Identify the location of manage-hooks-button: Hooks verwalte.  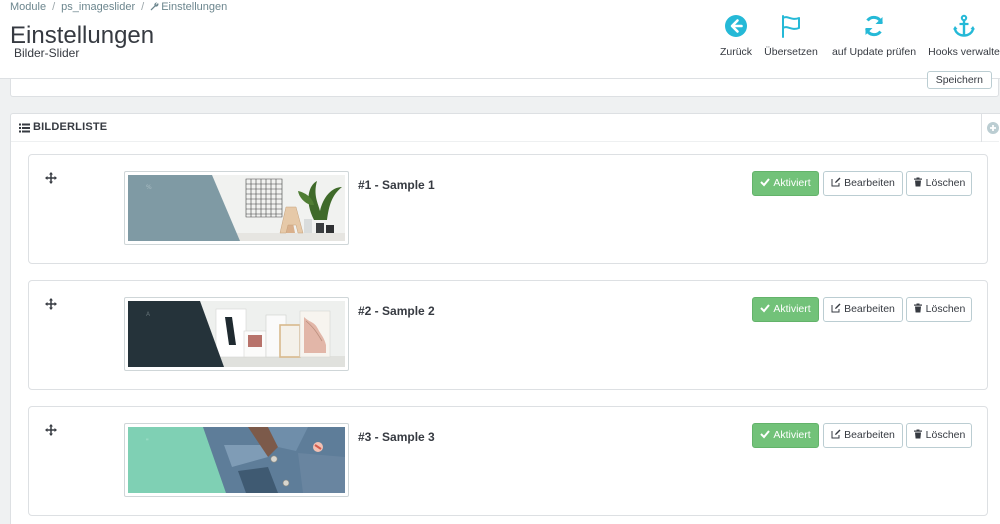
(964, 37).